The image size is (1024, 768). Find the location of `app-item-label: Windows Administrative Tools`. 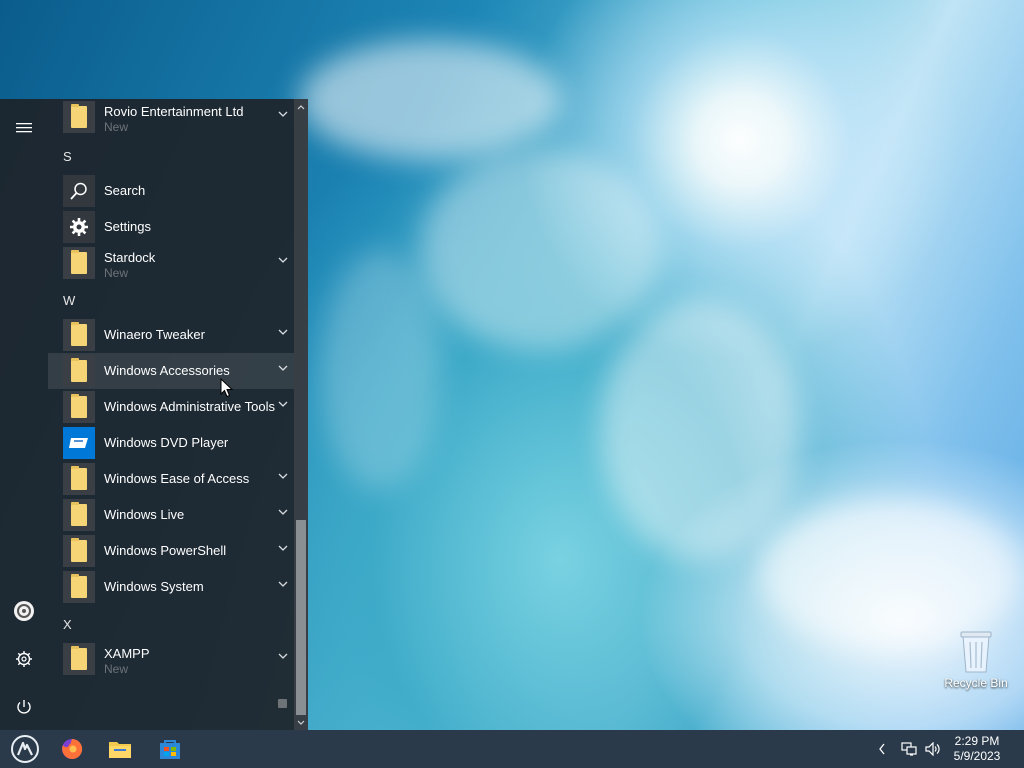

app-item-label: Windows Administrative Tools is located at coordinates (189, 406).